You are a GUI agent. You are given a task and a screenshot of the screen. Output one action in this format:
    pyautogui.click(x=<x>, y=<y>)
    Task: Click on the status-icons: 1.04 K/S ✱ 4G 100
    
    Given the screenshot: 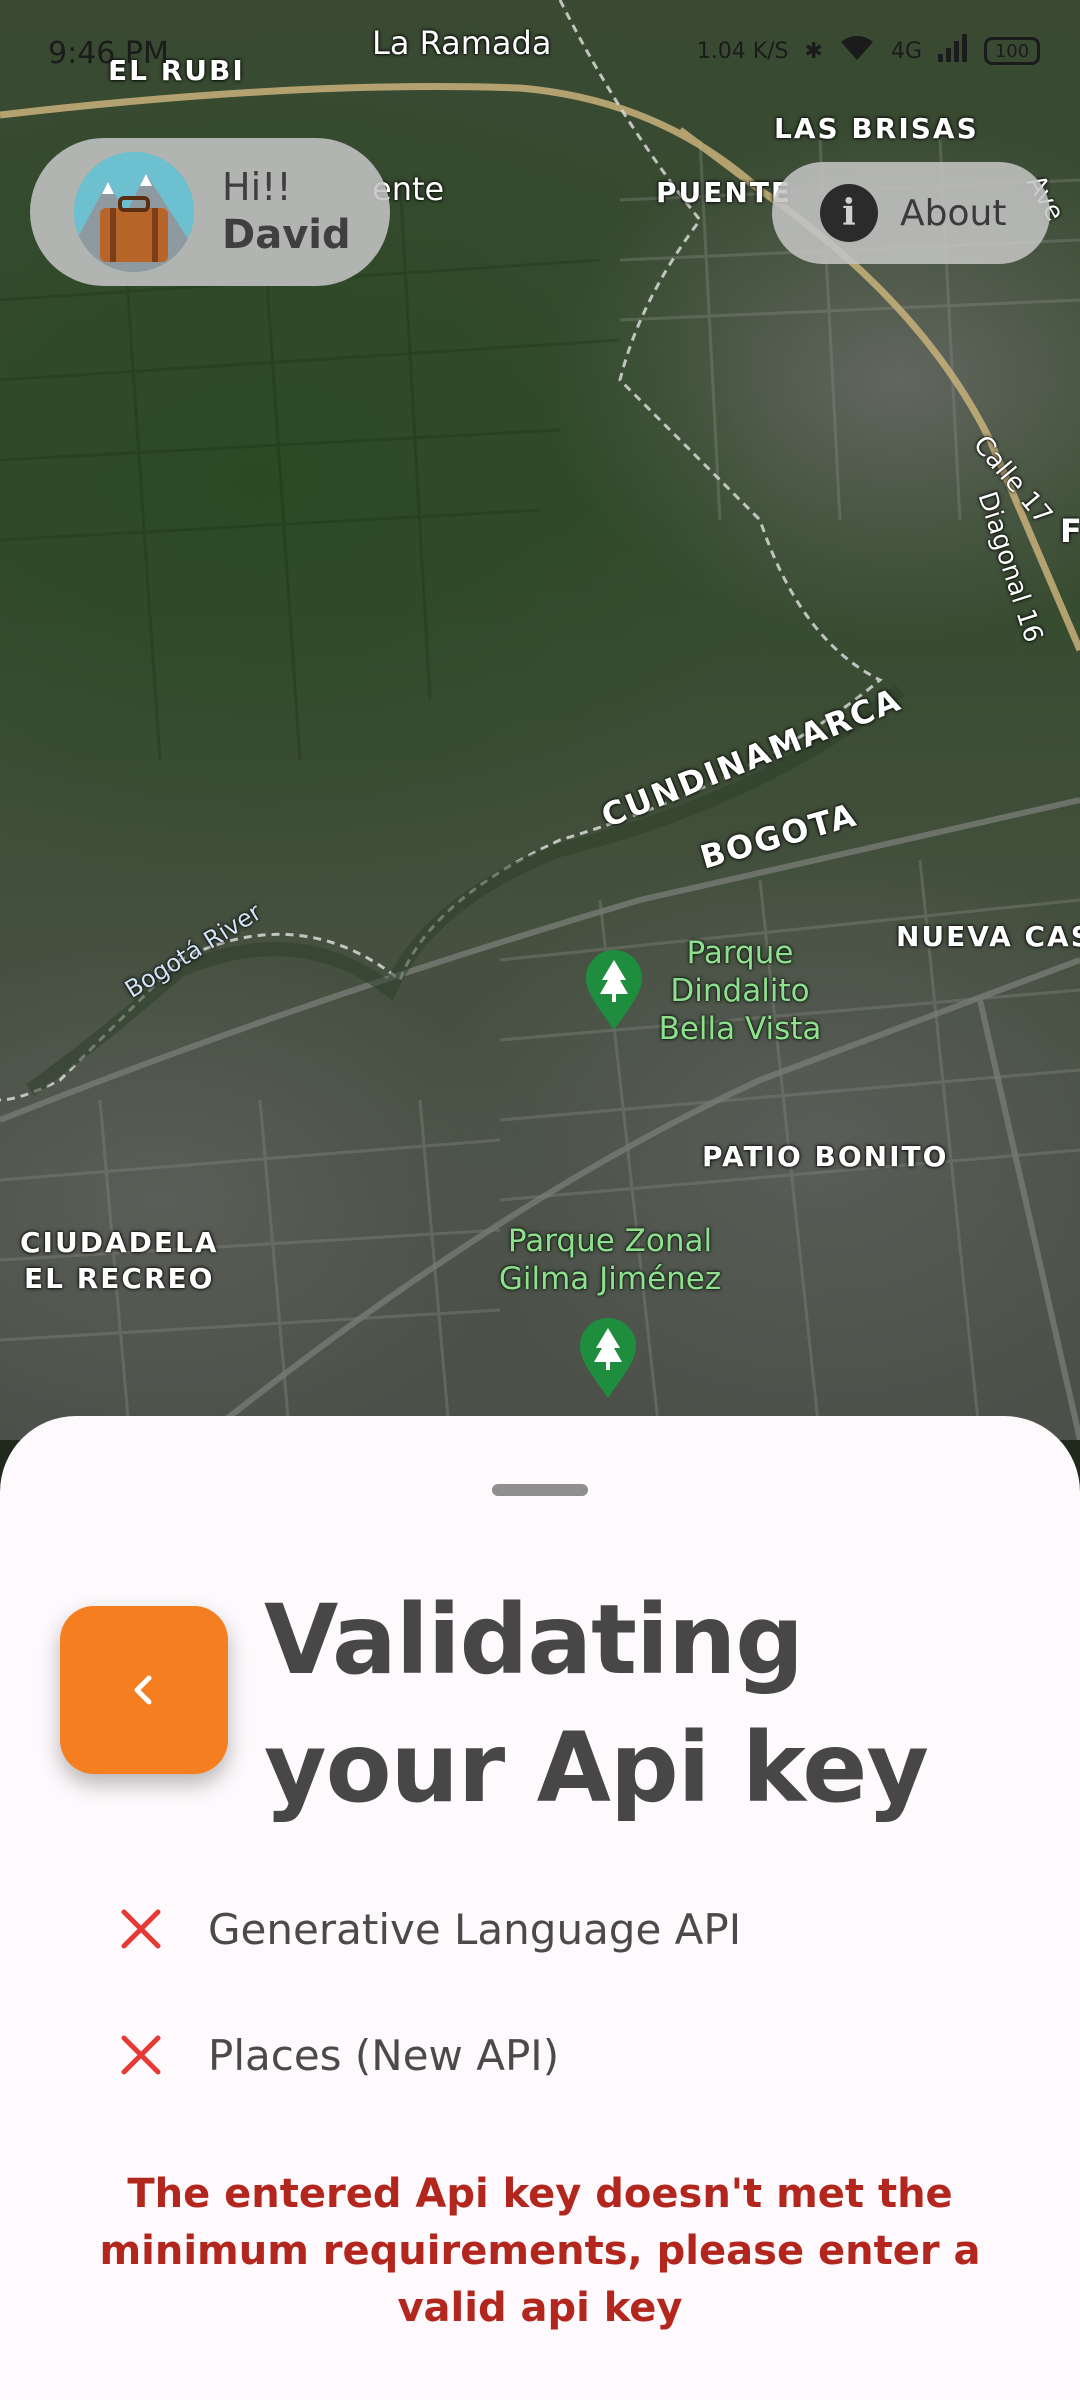 What is the action you would take?
    pyautogui.click(x=868, y=51)
    